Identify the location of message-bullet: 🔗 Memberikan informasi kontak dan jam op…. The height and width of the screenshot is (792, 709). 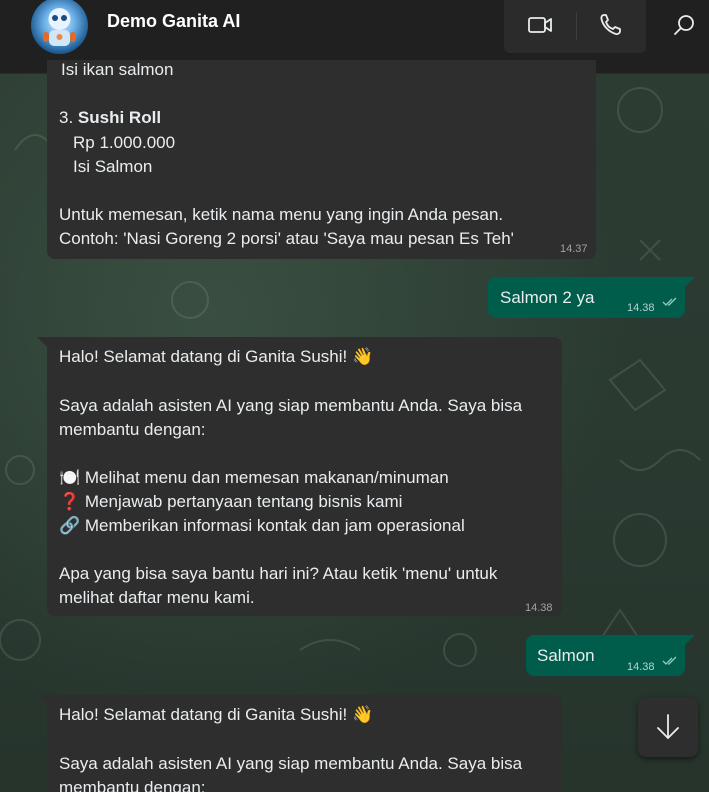
(262, 525).